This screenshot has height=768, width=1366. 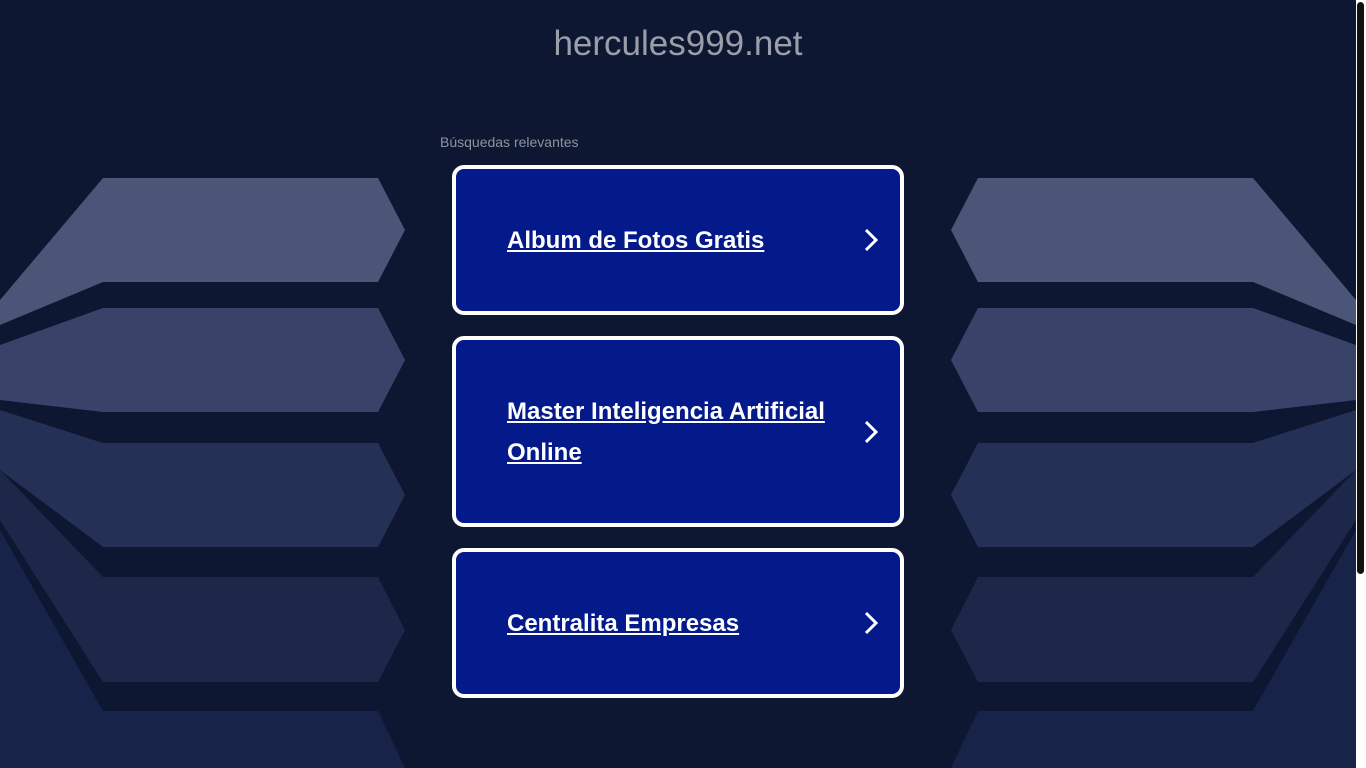 I want to click on related-link-label: Master Inteligencia Artificial Online, so click(x=672, y=432).